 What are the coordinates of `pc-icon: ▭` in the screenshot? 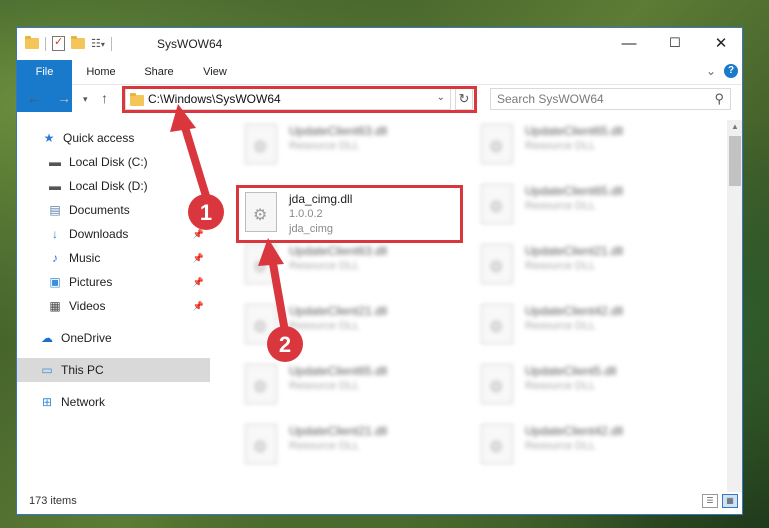 It's located at (47, 370).